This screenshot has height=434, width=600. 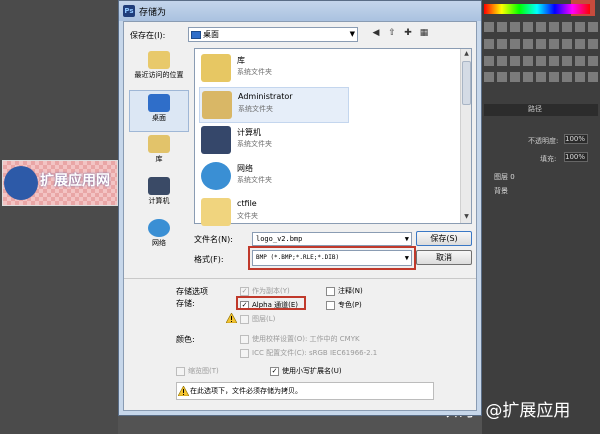 What do you see at coordinates (271, 303) in the screenshot?
I see `highlight-alpha` at bounding box center [271, 303].